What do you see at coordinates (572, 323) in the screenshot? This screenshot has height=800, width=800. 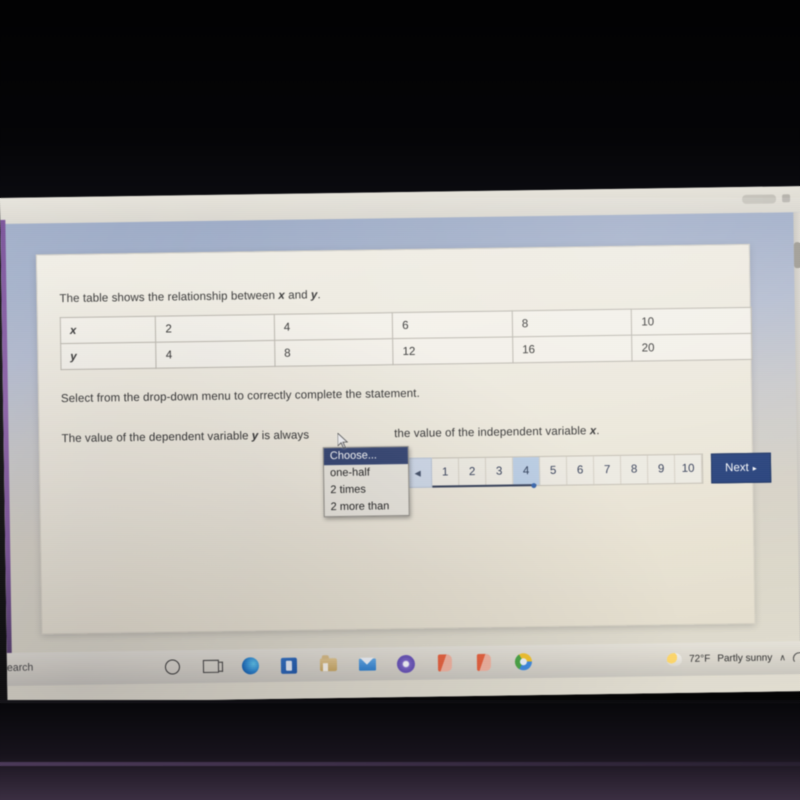 I see `cell-x-4: 8` at bounding box center [572, 323].